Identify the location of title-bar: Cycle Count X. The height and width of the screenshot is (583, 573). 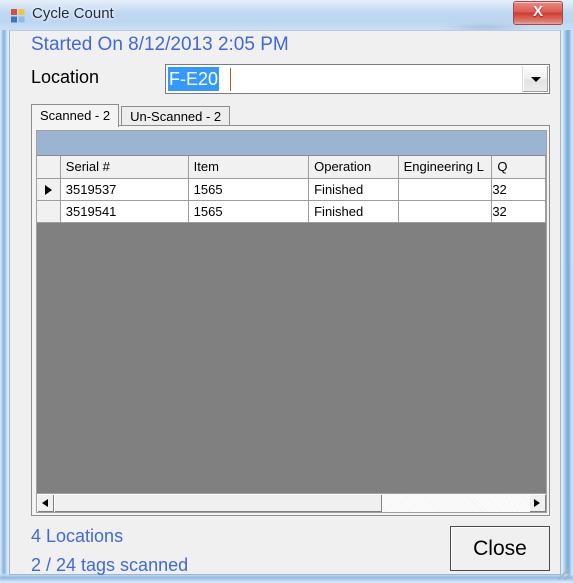
(286, 16).